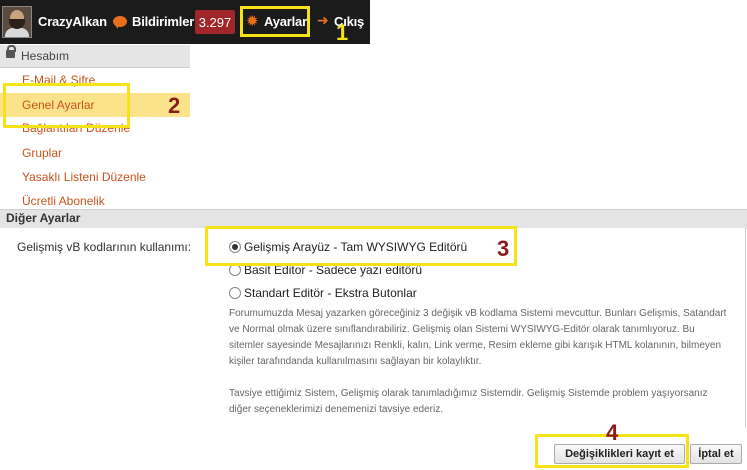 The width and height of the screenshot is (747, 470). I want to click on sidebar-header: Hesabım, so click(95, 56).